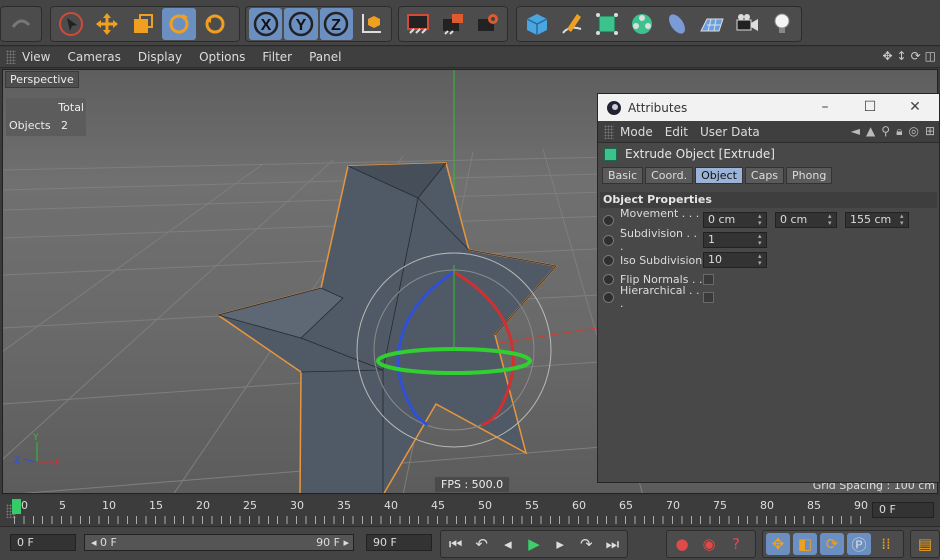 This screenshot has height=560, width=940. I want to click on x-axis-icon: X, so click(266, 24).